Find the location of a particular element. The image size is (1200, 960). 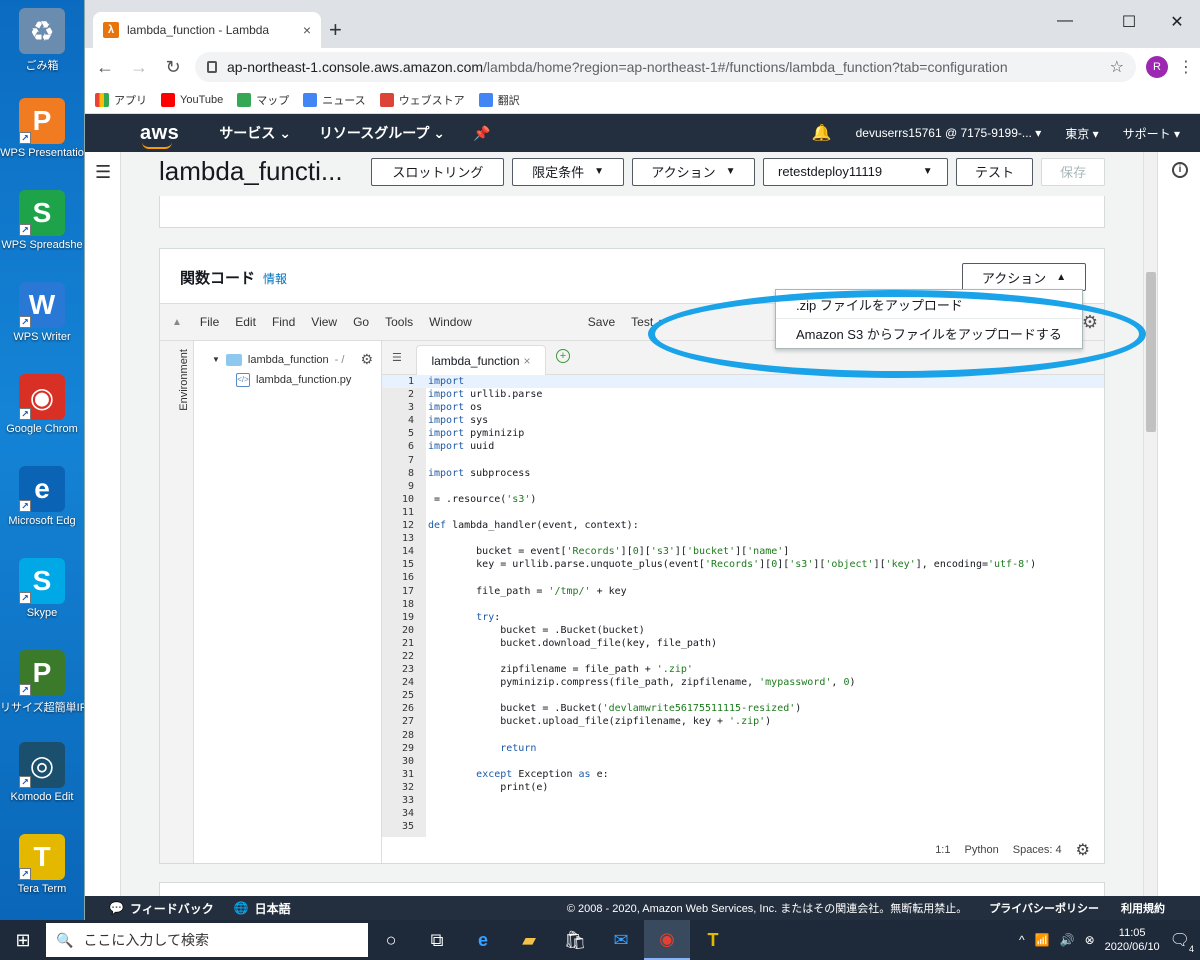

pin-icon: 📌 is located at coordinates (481, 133).